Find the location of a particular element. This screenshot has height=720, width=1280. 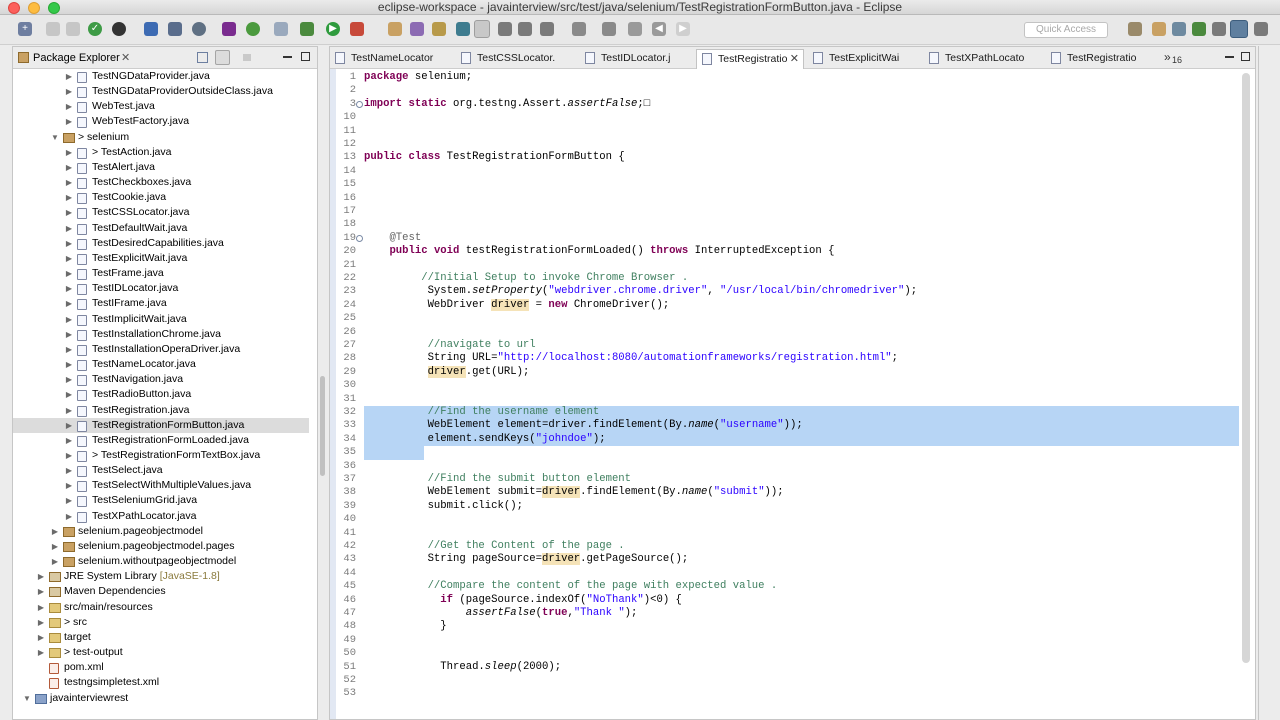

editor-tab: TestXPathLocato is located at coordinates (983, 59).